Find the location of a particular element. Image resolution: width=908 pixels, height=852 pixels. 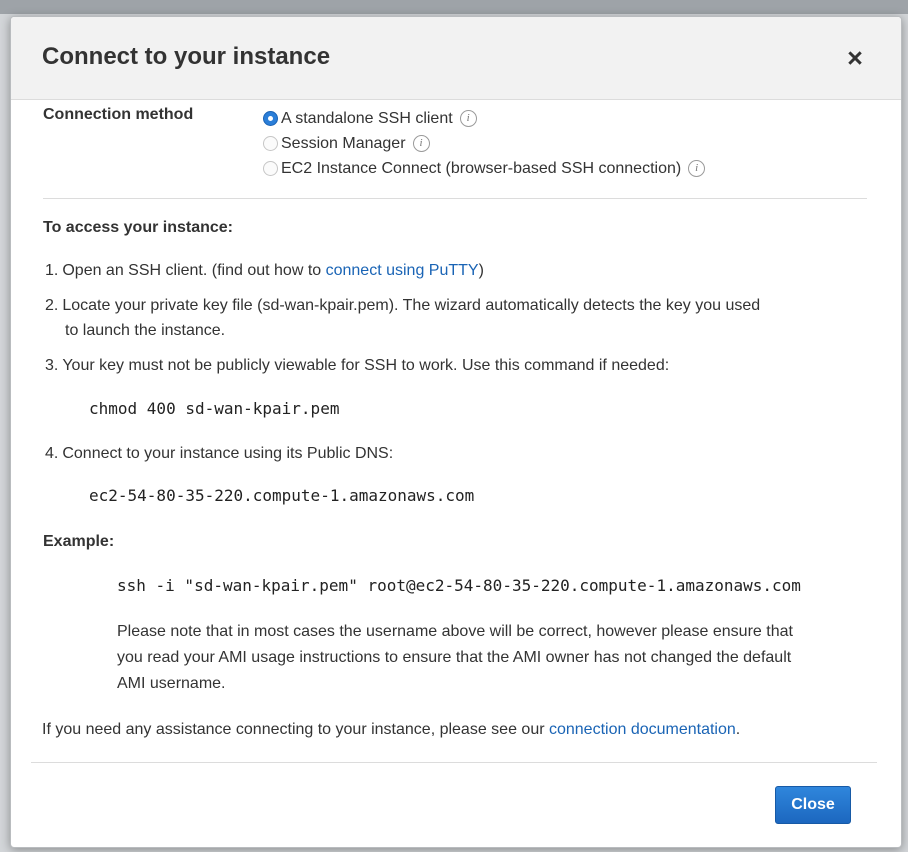

step-number: 2. is located at coordinates (52, 305).